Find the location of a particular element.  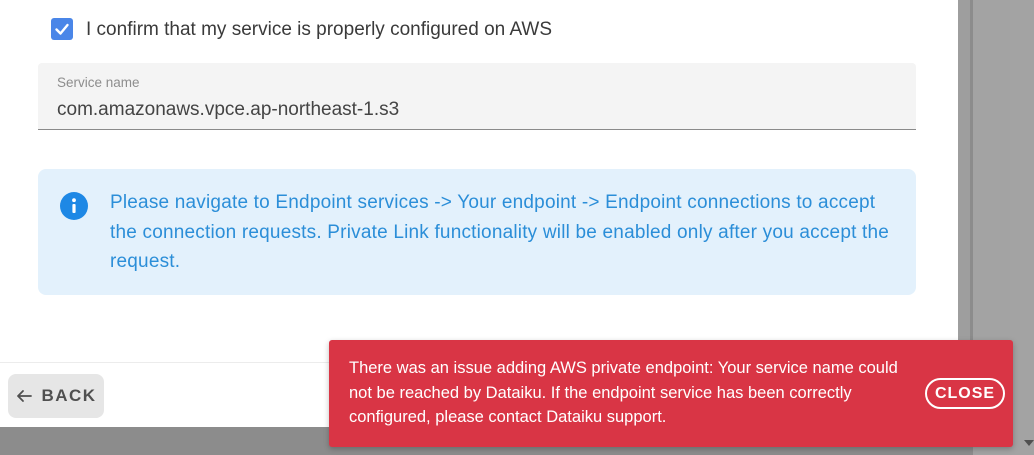

arrow-left-icon is located at coordinates (25, 396).